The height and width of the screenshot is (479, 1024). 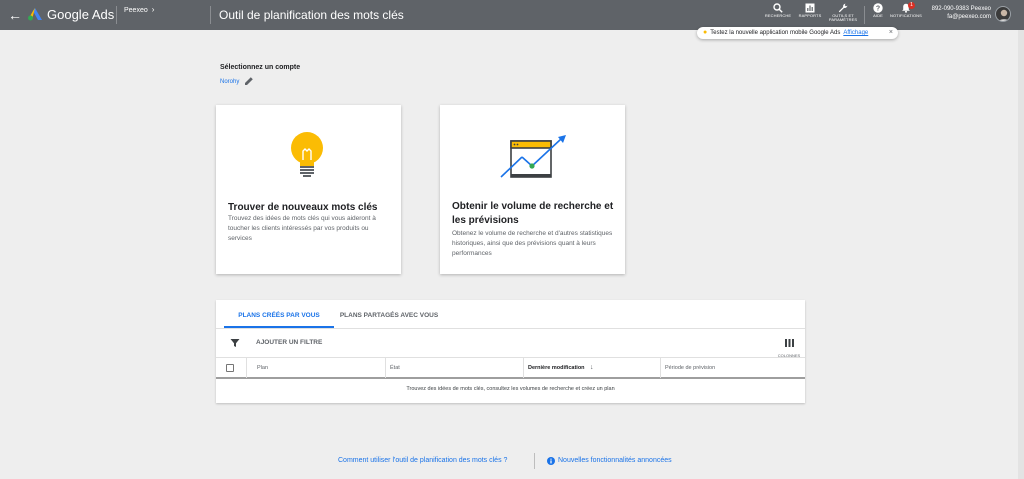 I want to click on arrow-down-icon: ↓, so click(x=592, y=368).